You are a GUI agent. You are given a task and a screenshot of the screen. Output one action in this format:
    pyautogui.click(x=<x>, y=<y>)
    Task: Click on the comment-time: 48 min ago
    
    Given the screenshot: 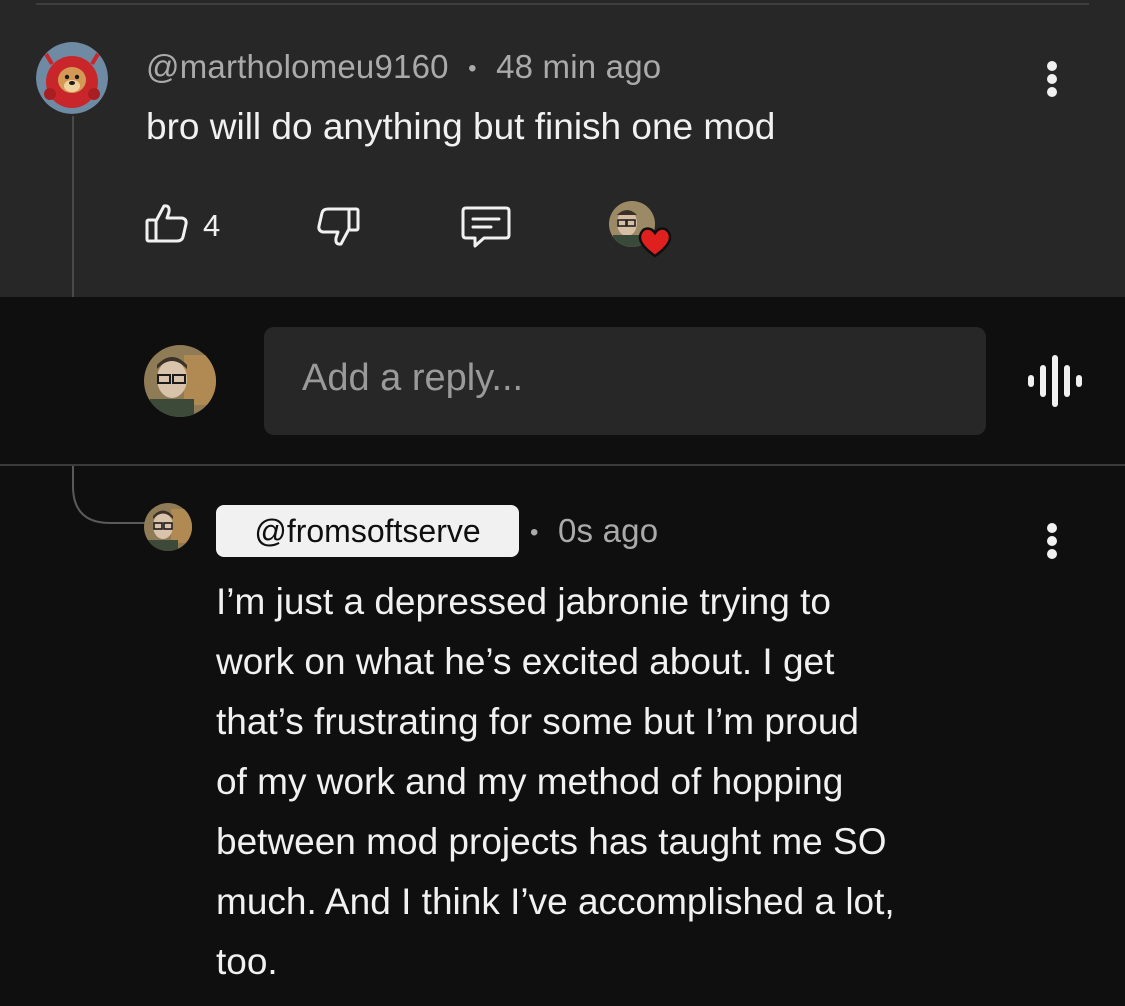 What is the action you would take?
    pyautogui.click(x=578, y=66)
    